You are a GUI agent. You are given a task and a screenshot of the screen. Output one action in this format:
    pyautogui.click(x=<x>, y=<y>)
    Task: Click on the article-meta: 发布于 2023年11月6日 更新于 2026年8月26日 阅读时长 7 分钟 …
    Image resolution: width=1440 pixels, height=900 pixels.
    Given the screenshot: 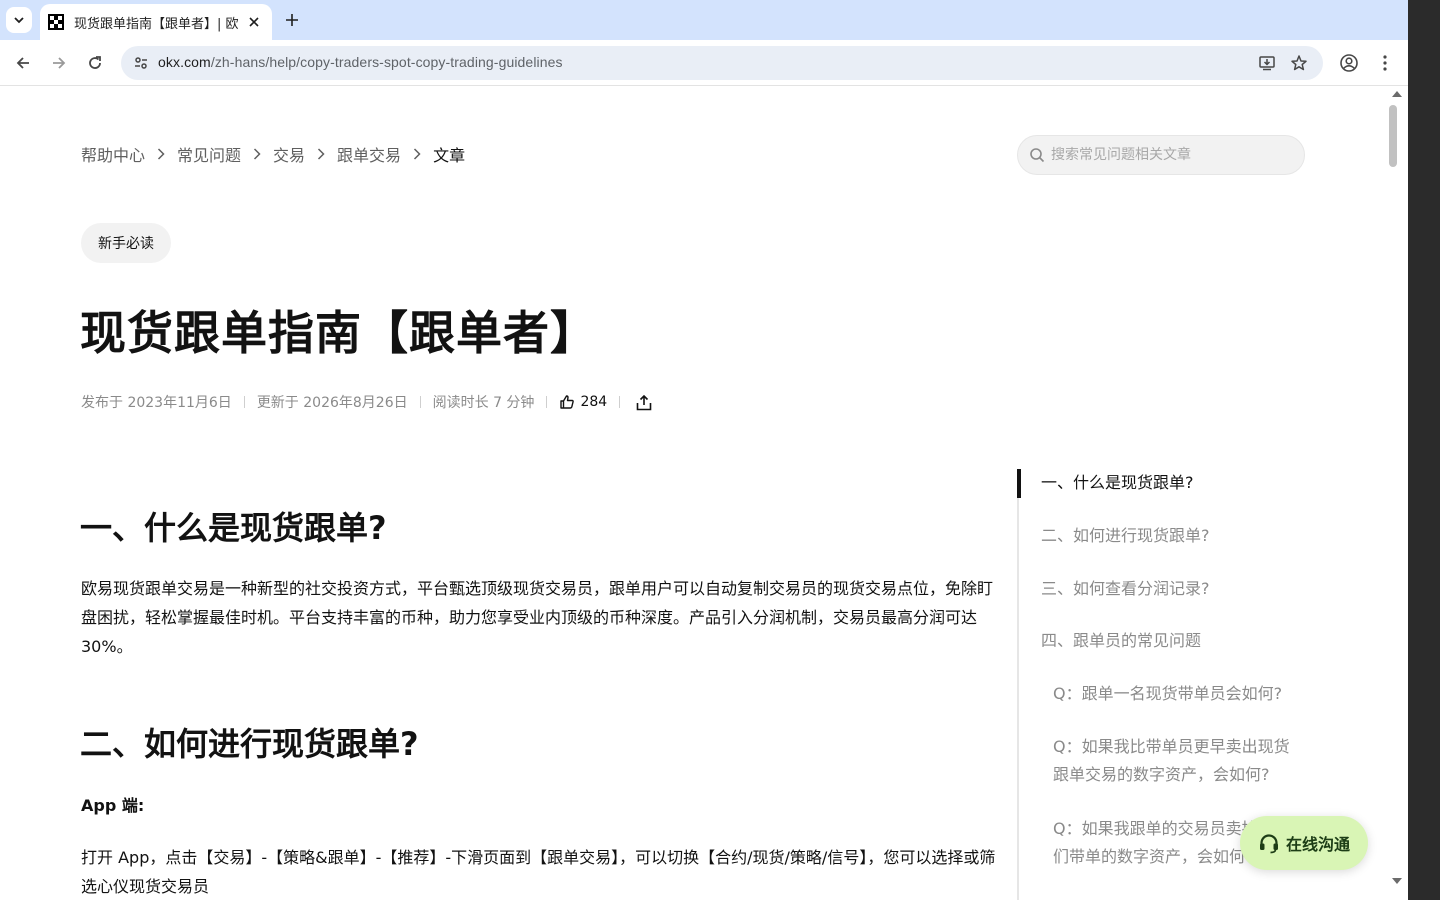 What is the action you would take?
    pyautogui.click(x=367, y=402)
    